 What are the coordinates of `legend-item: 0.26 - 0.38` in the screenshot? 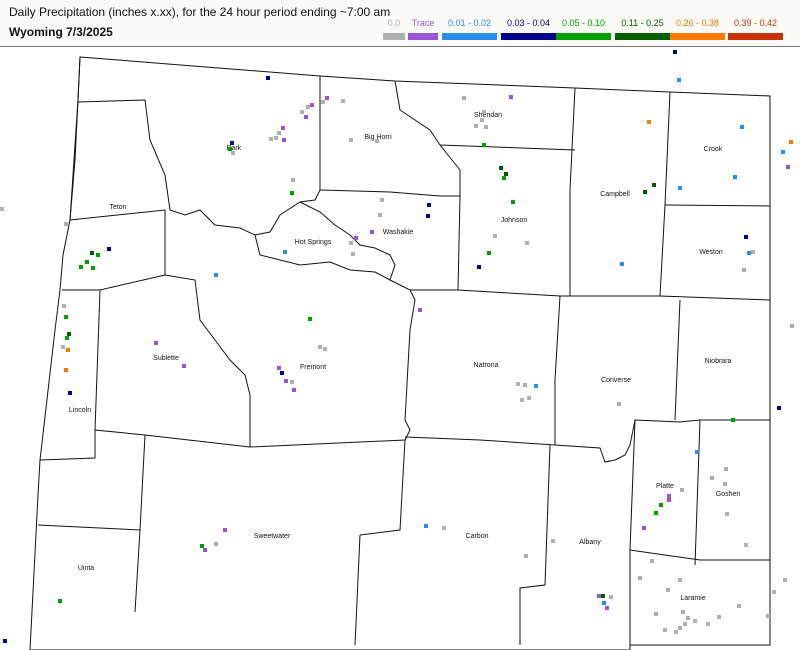 It's located at (697, 29).